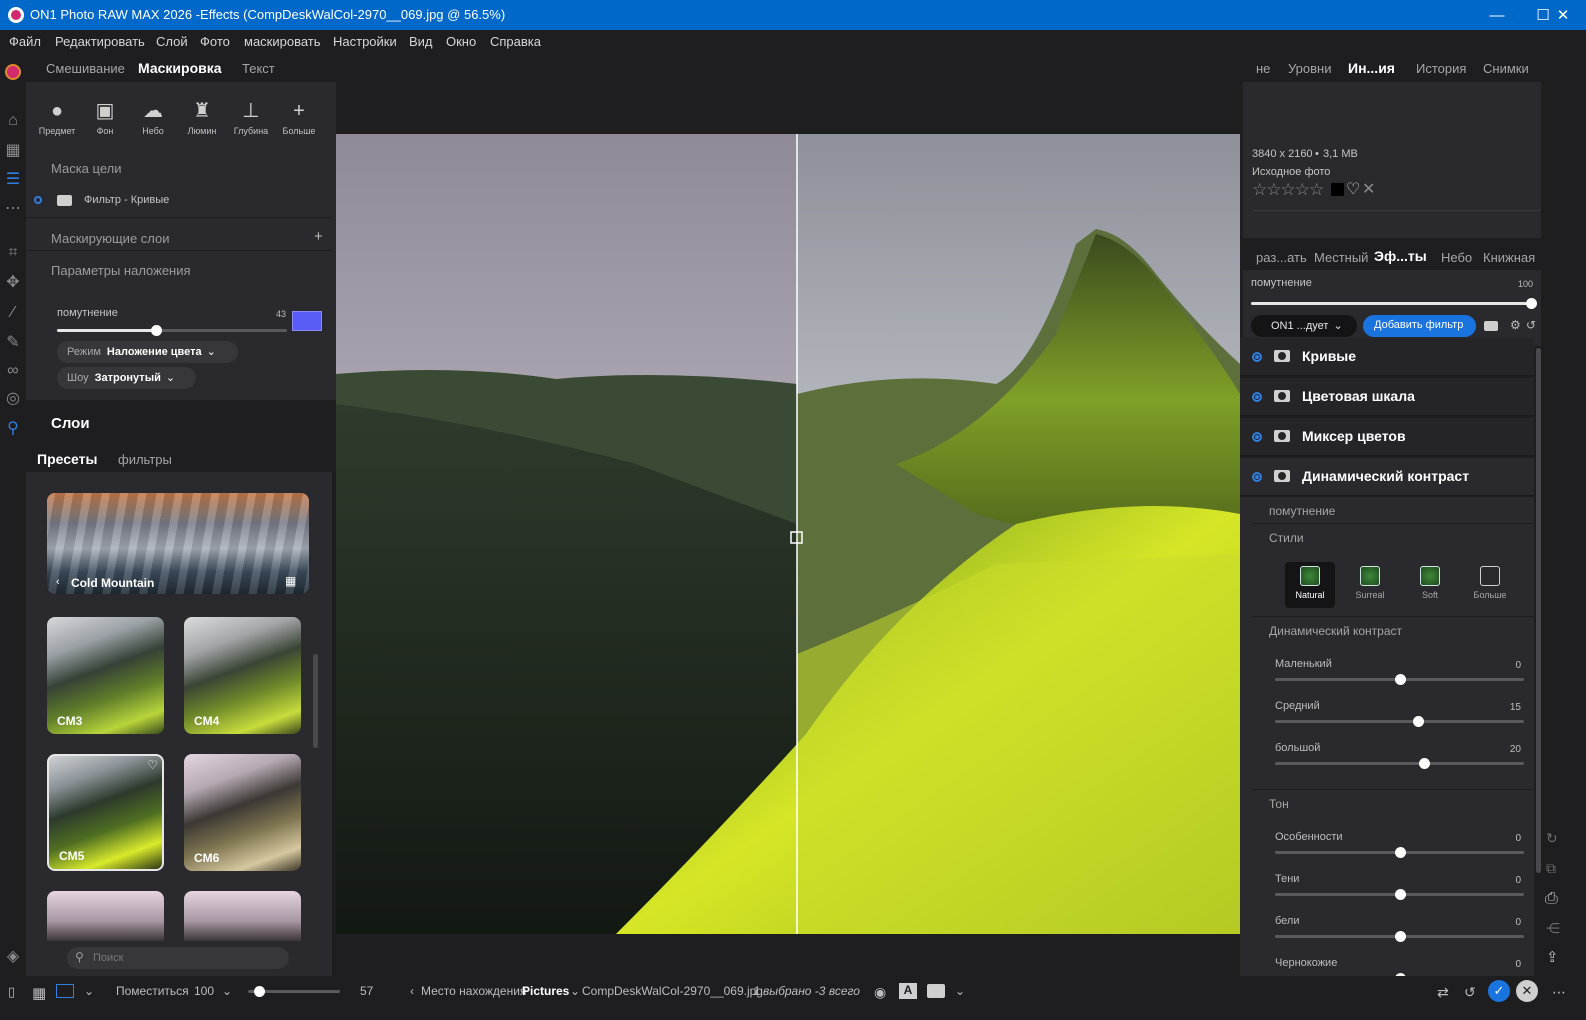 The height and width of the screenshot is (1020, 1586). Describe the element at coordinates (100, 41) in the screenshot. I see `menu-edit: Редактировать` at that location.